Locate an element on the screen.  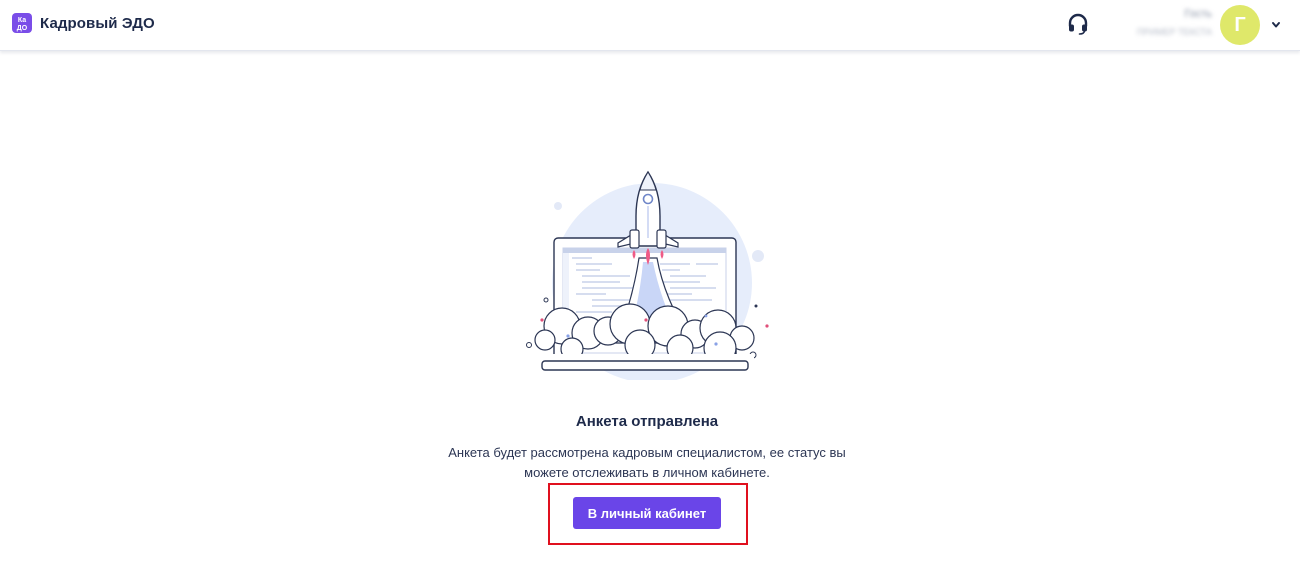
user-subtitle: ПРИМЕР ТЕКСТА is located at coordinates (1174, 32).